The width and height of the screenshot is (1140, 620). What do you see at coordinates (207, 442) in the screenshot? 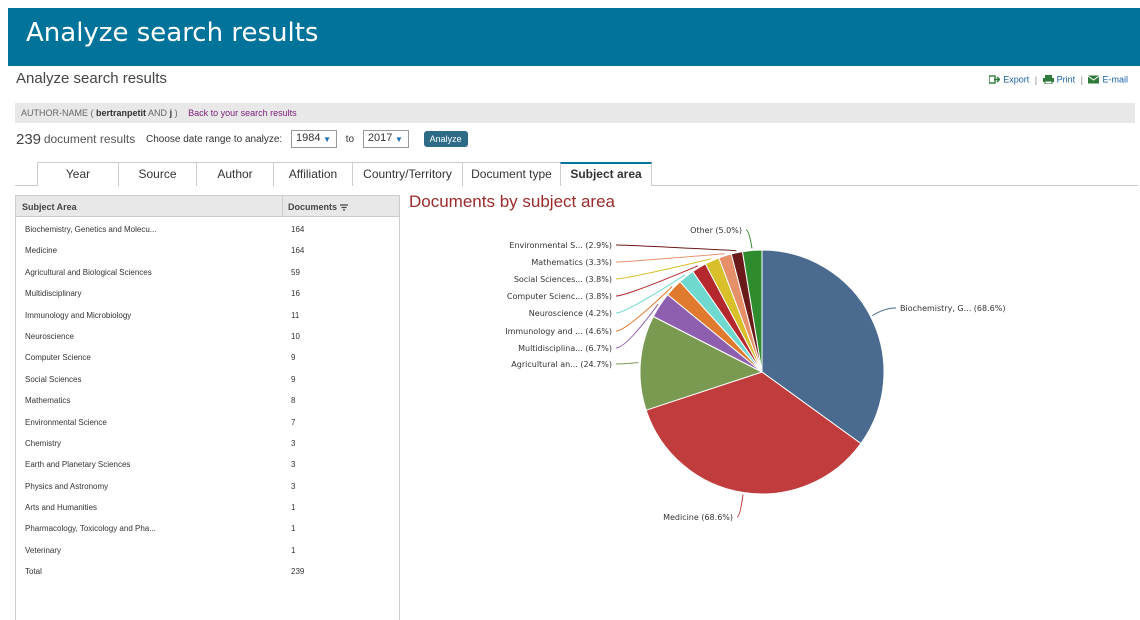
I see `table-row: Chemistry 3` at bounding box center [207, 442].